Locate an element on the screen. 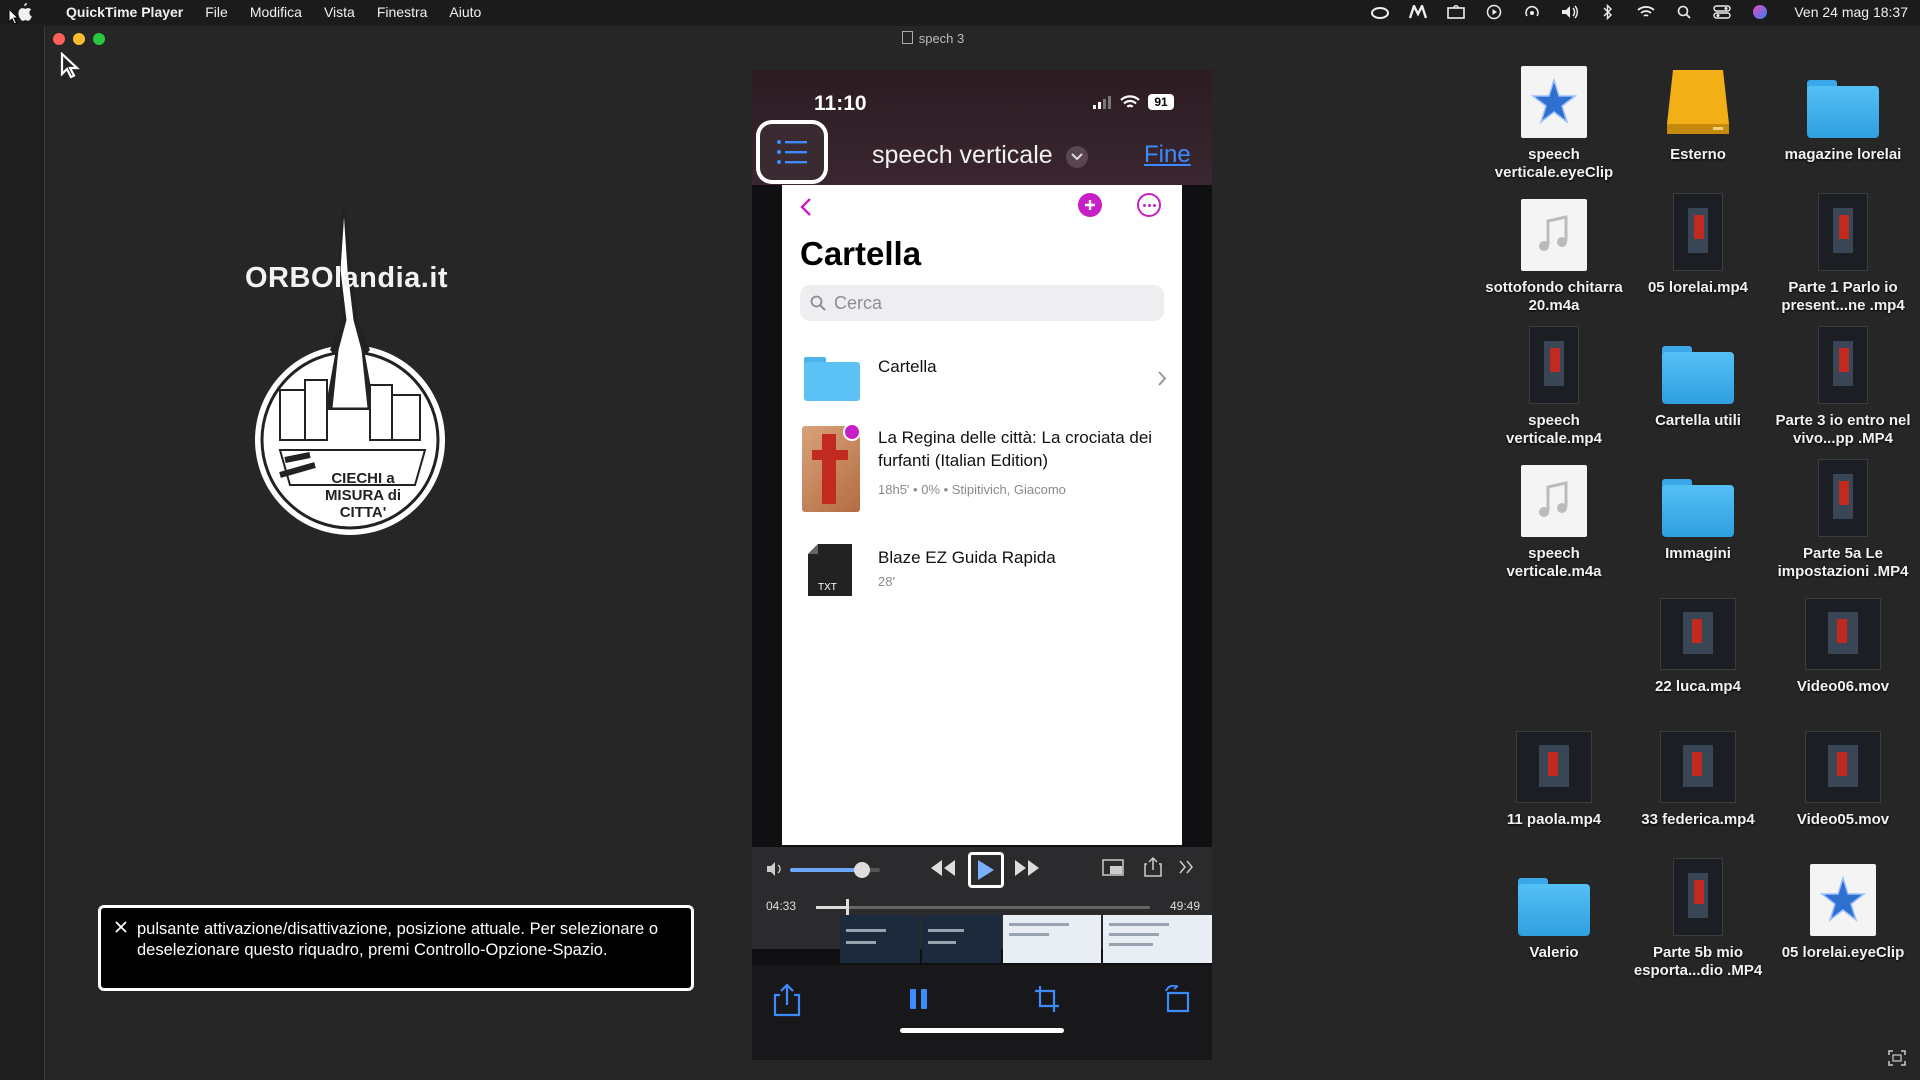  timeline-progress is located at coordinates (831, 907).